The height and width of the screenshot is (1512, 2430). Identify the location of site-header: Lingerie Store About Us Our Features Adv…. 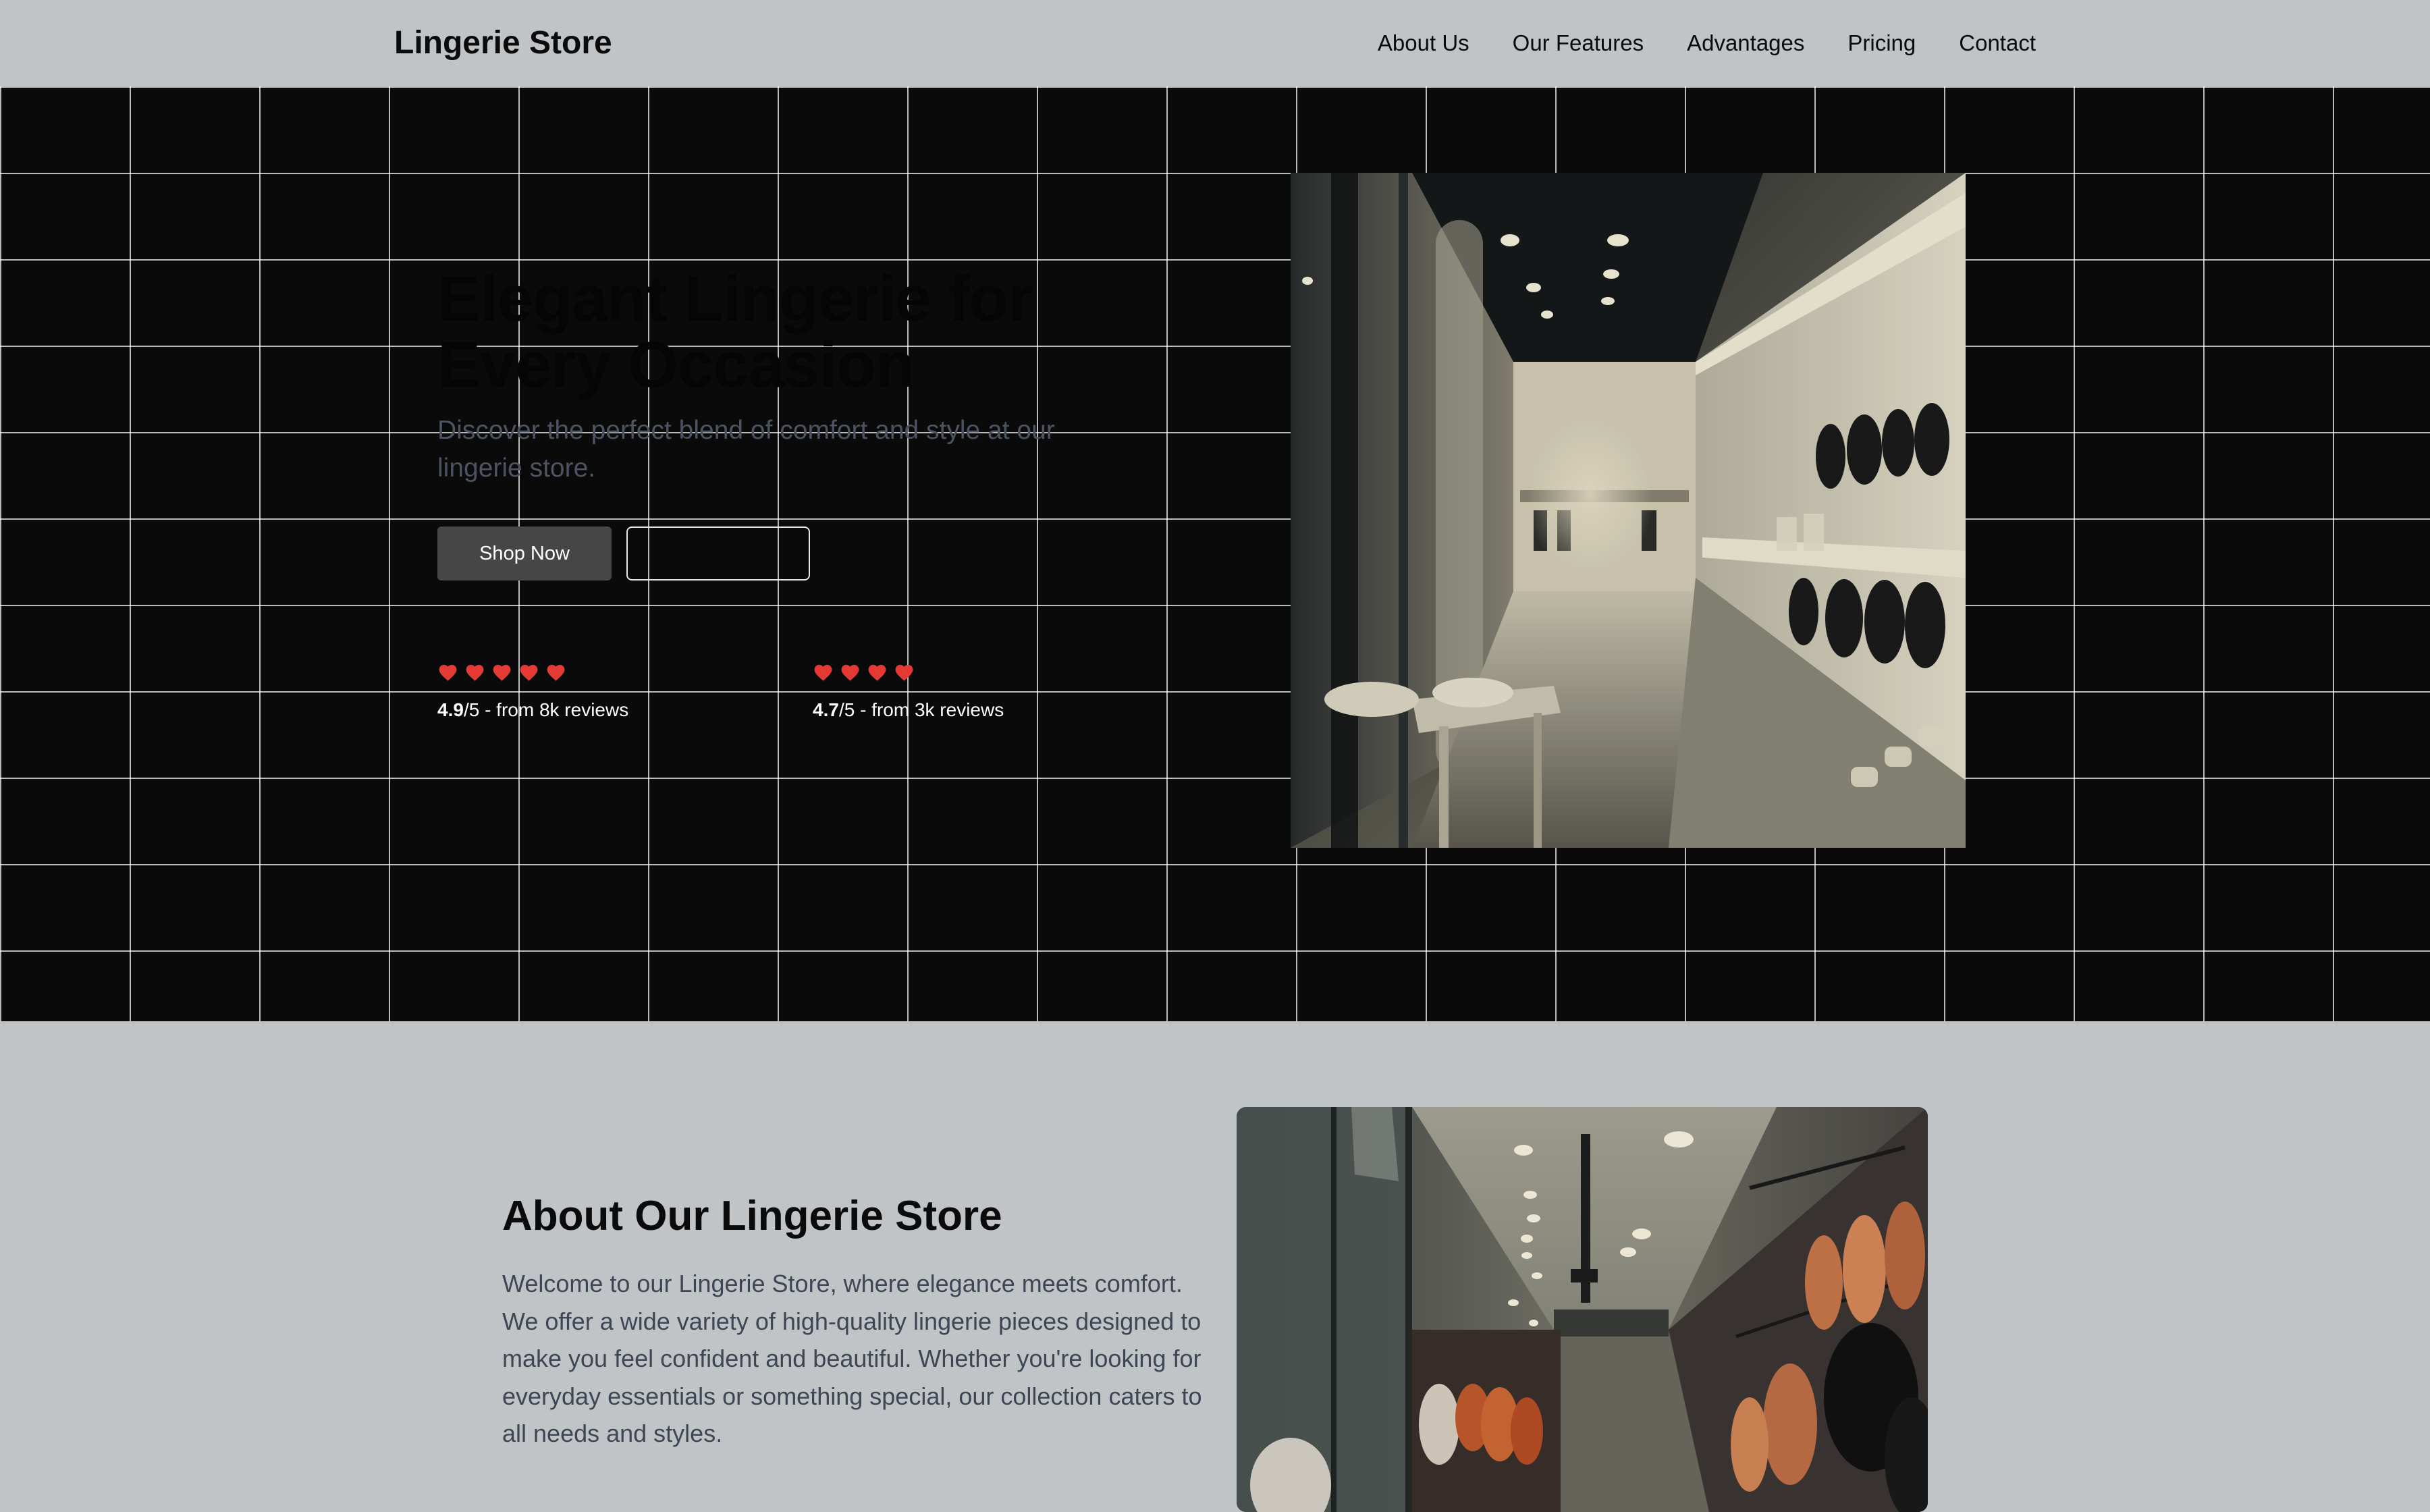
(1215, 43).